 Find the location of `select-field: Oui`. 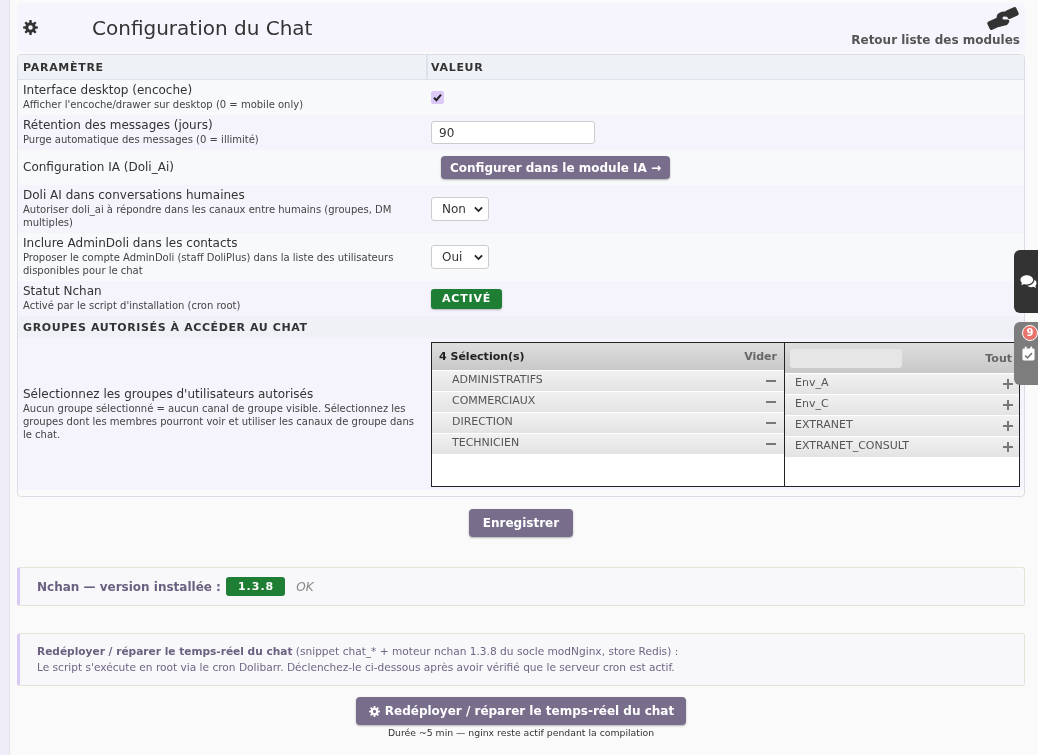

select-field: Oui is located at coordinates (460, 257).